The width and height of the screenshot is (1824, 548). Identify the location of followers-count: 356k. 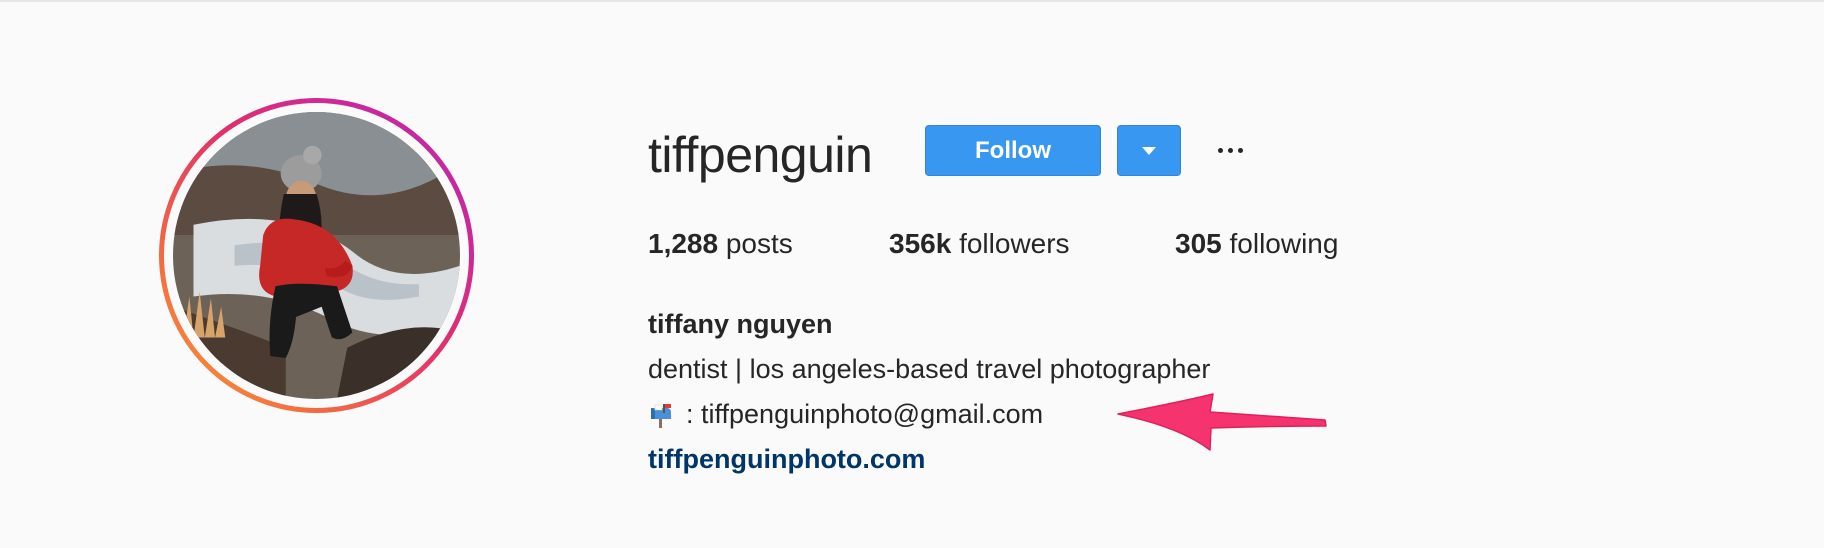
(920, 243).